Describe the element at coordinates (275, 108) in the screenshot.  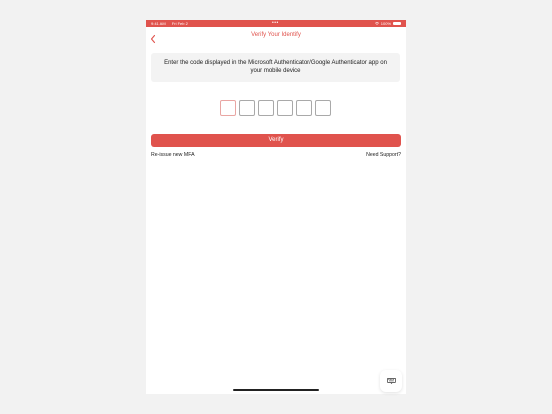
I see `verification-code-input` at that location.